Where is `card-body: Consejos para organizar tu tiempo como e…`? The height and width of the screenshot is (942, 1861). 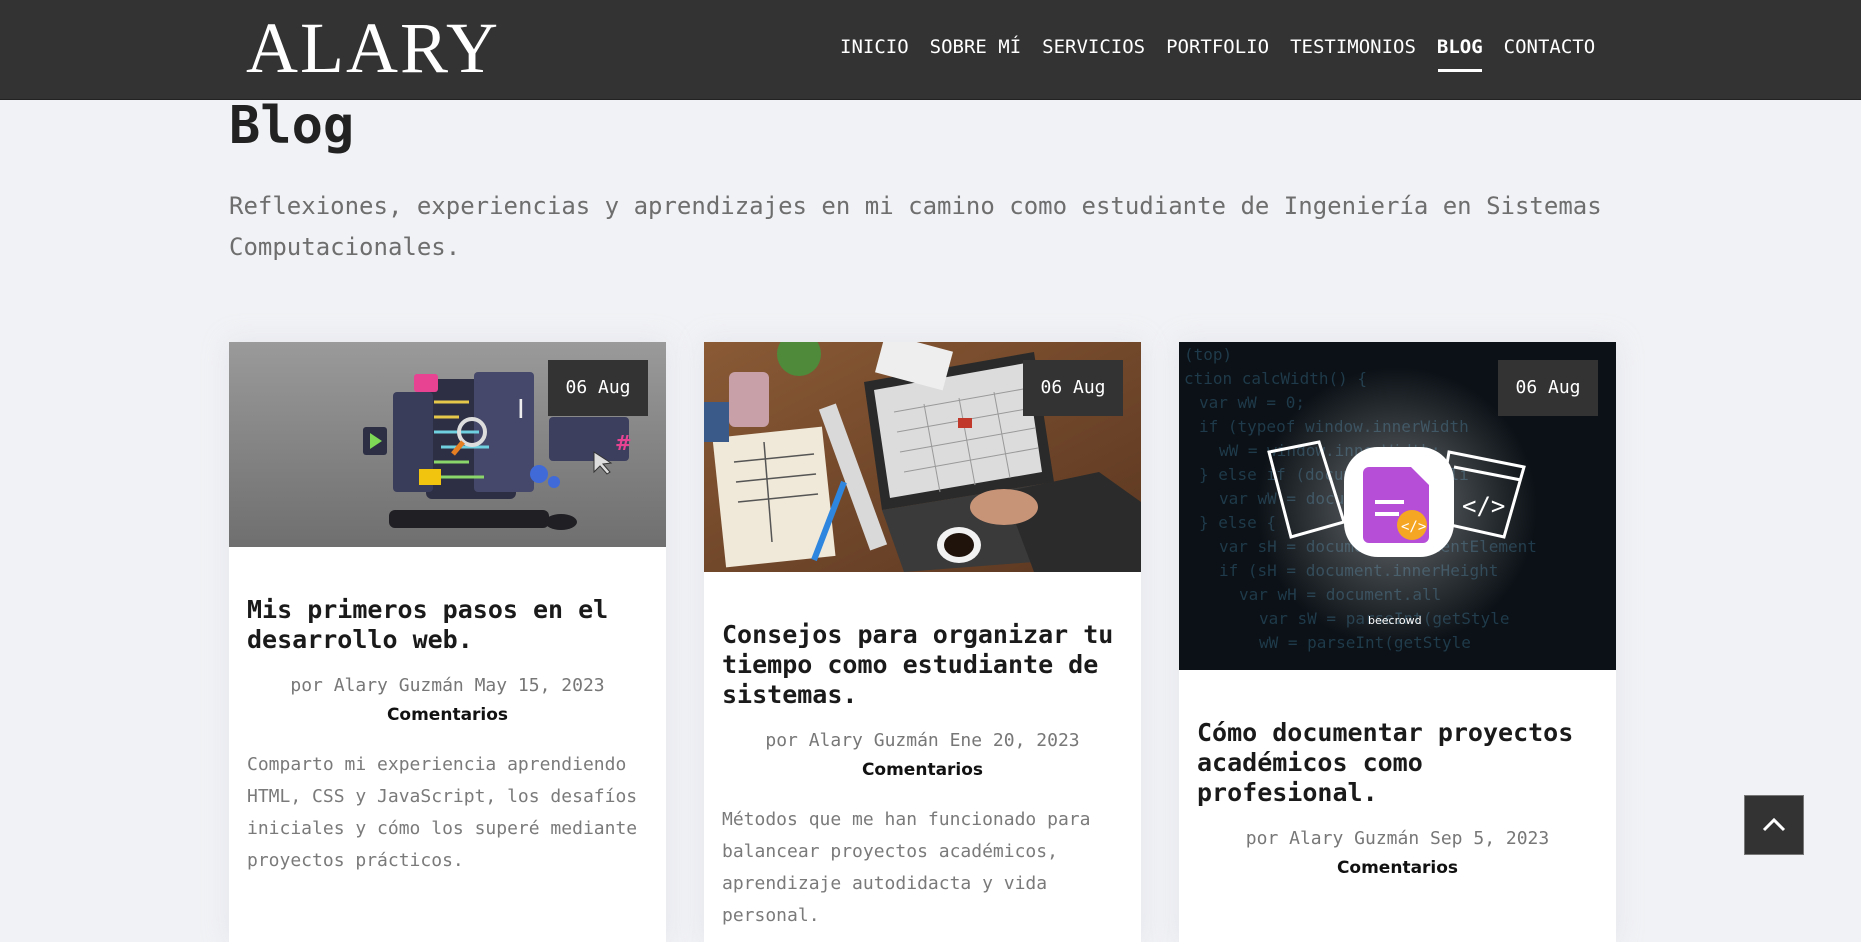
card-body: Consejos para organizar tu tiempo como e… is located at coordinates (922, 776).